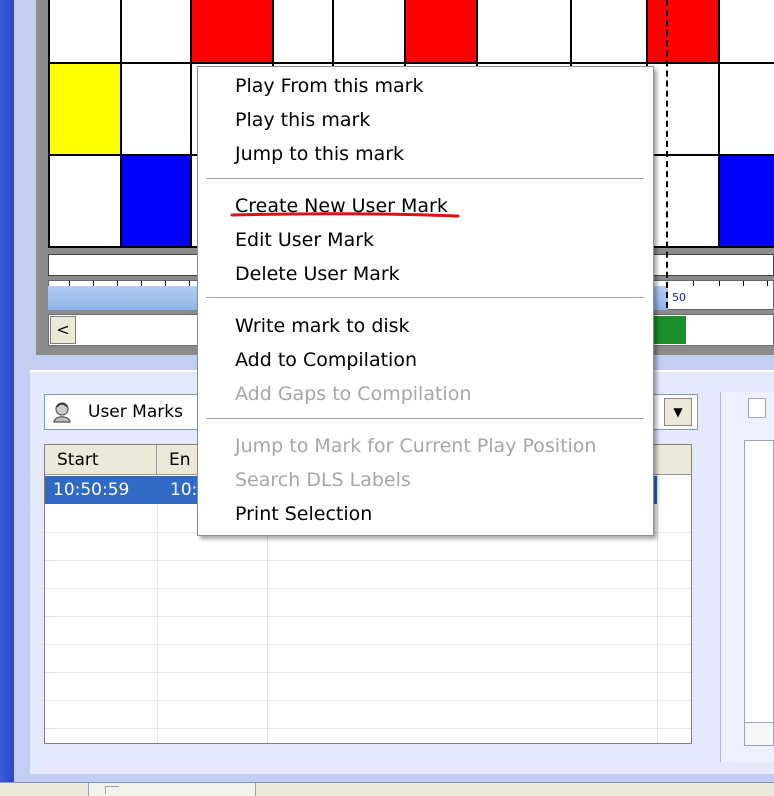 The height and width of the screenshot is (796, 774). What do you see at coordinates (303, 514) in the screenshot?
I see `menu-item-print-selection: Print Selection` at bounding box center [303, 514].